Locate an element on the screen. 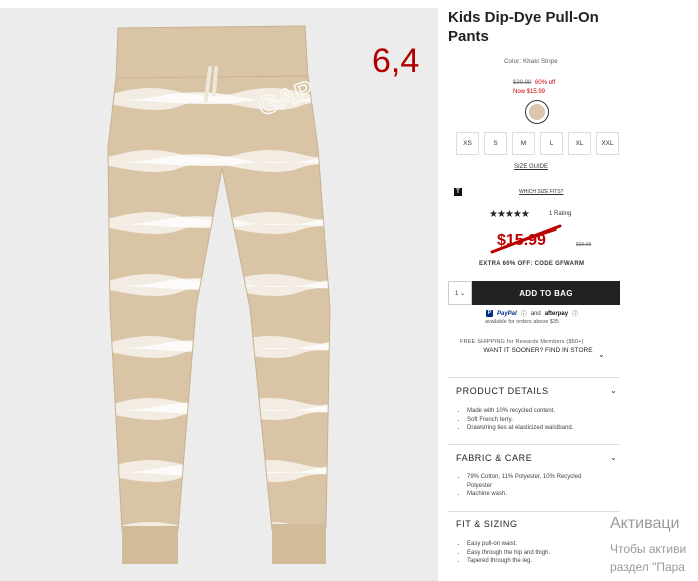 The image size is (698, 581). rating-count: 1 Rating is located at coordinates (560, 214).